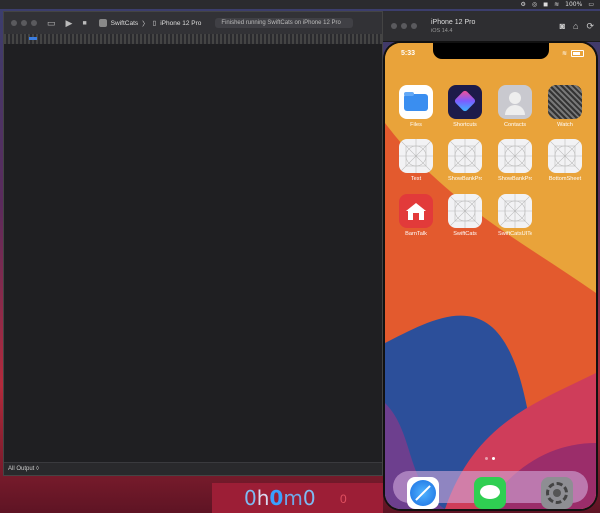 The width and height of the screenshot is (600, 513). Describe the element at coordinates (145, 24) in the screenshot. I see `chevron-right-icon: 〉` at that location.